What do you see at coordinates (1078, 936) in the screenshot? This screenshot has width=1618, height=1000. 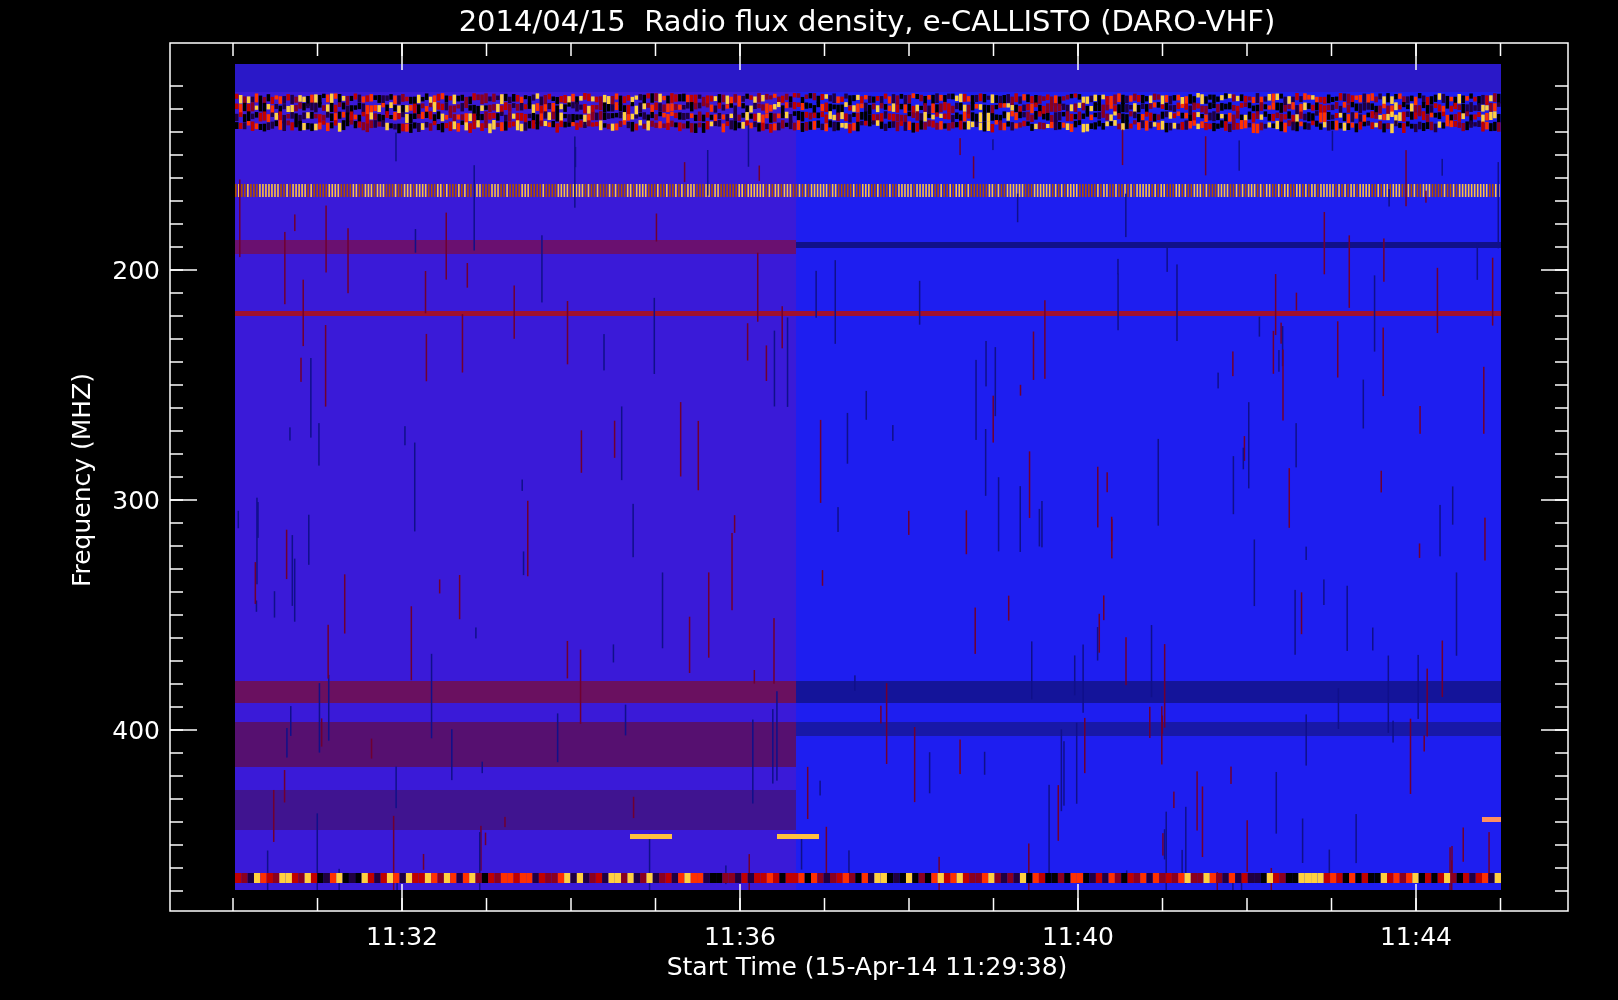 I see `x-tick-label: 11:40` at bounding box center [1078, 936].